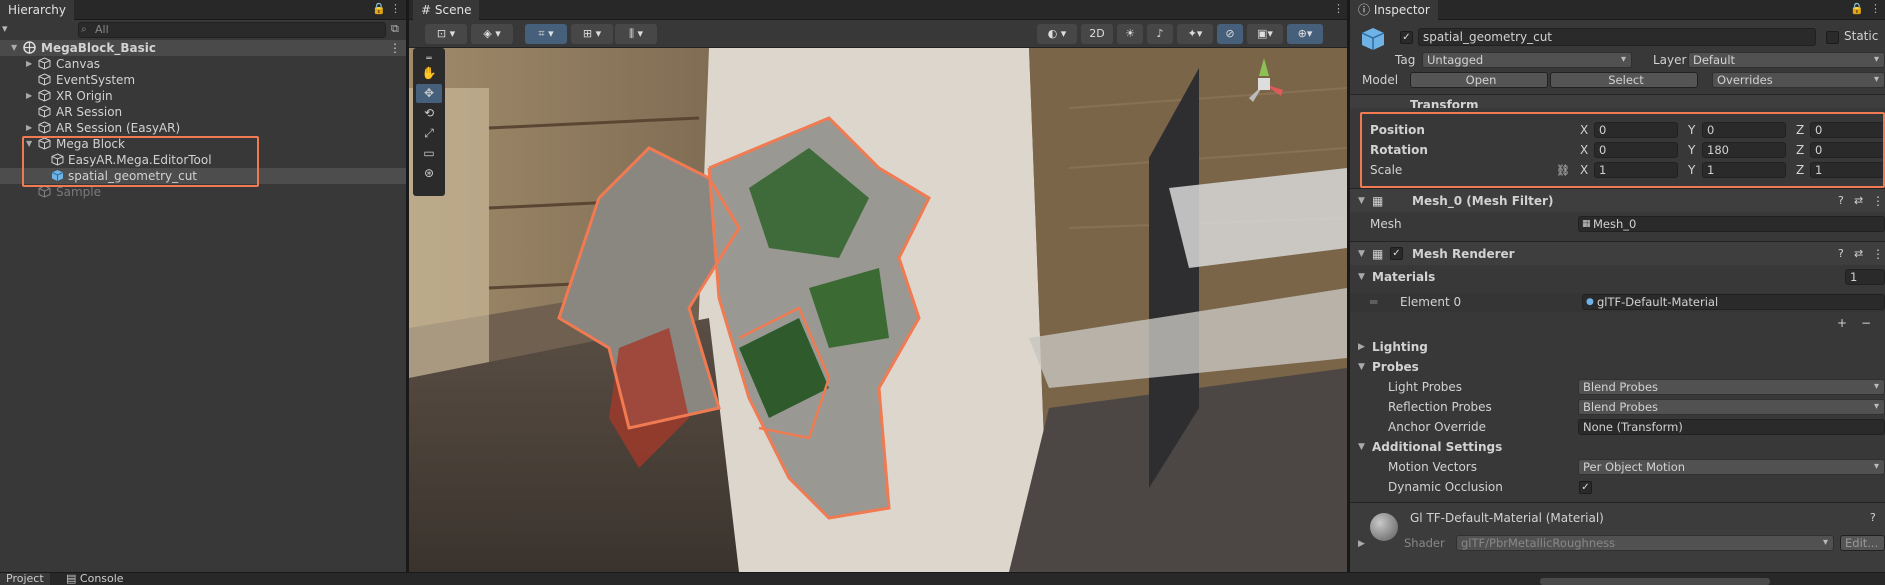 This screenshot has height=585, width=1885. I want to click on gizmos-button: ⊕▾, so click(1305, 34).